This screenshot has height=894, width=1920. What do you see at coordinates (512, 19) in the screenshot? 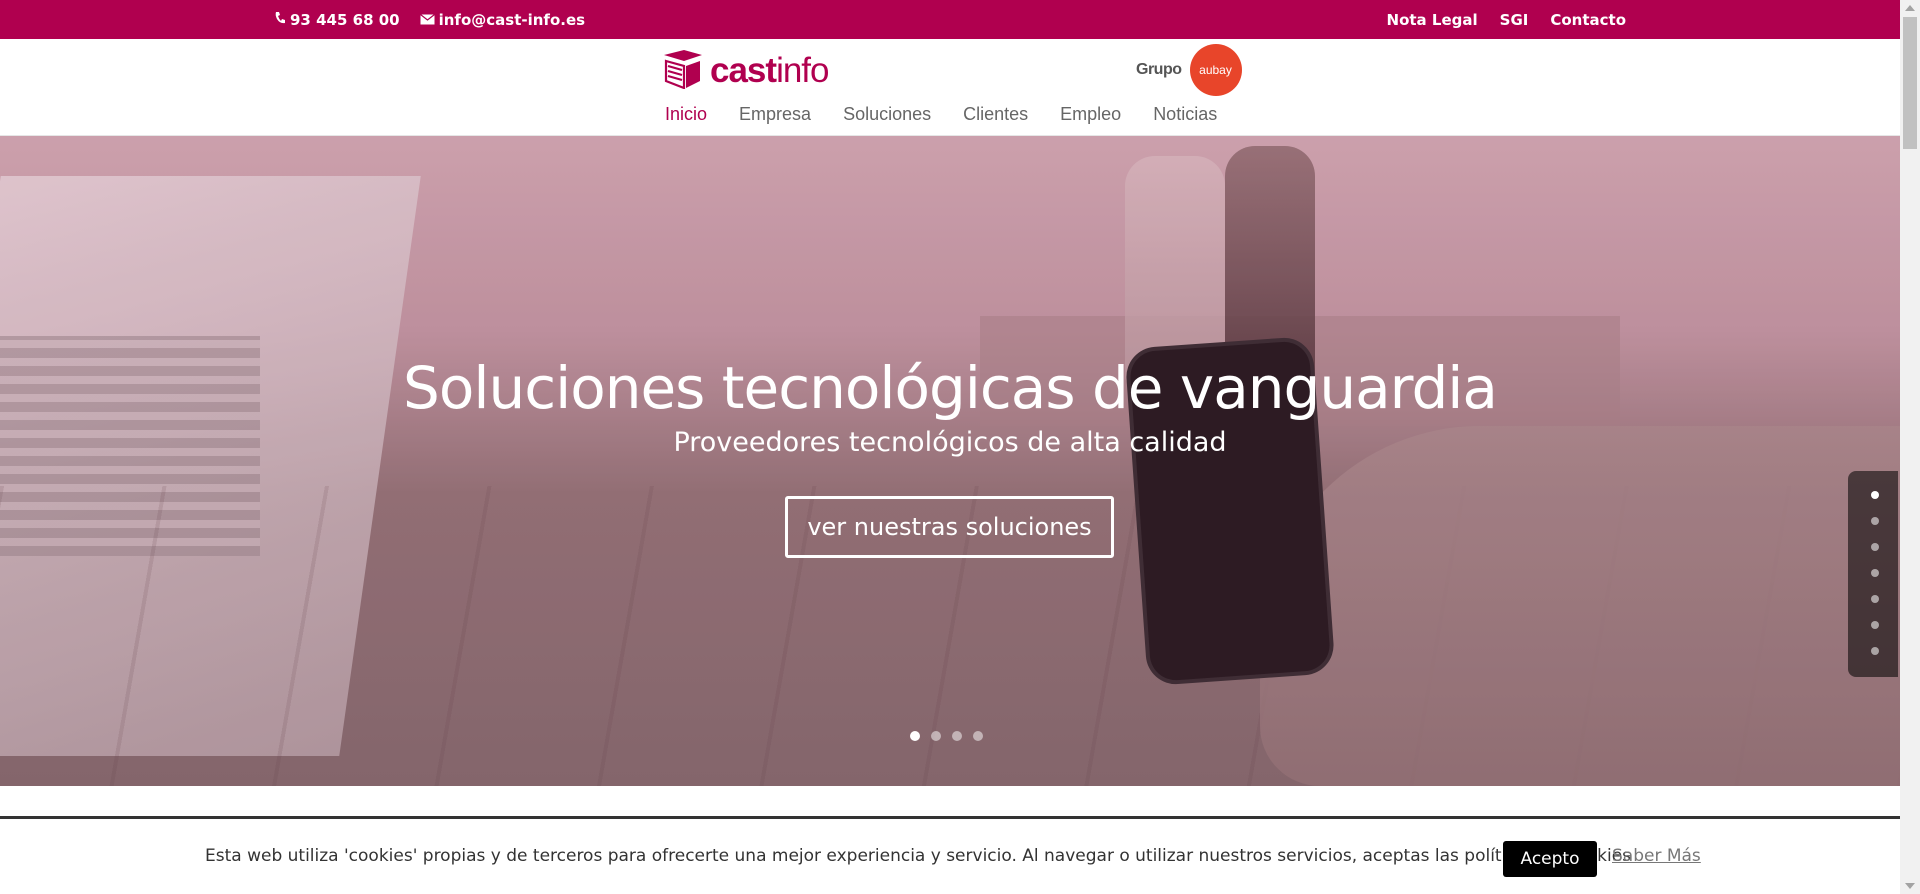
I see `email-address: info@cast-info.es` at bounding box center [512, 19].